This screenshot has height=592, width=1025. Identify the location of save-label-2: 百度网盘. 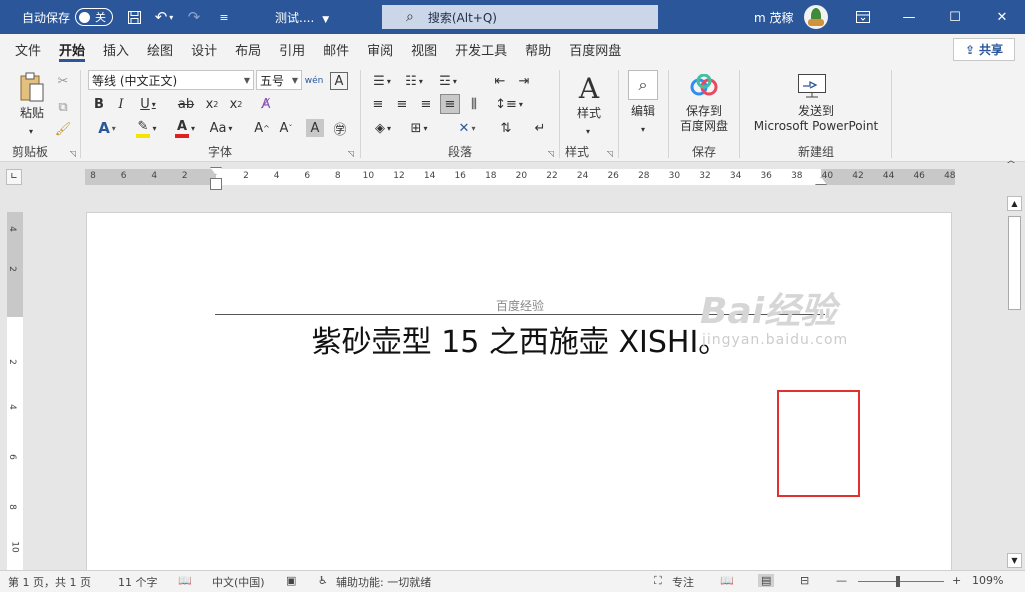
(704, 126).